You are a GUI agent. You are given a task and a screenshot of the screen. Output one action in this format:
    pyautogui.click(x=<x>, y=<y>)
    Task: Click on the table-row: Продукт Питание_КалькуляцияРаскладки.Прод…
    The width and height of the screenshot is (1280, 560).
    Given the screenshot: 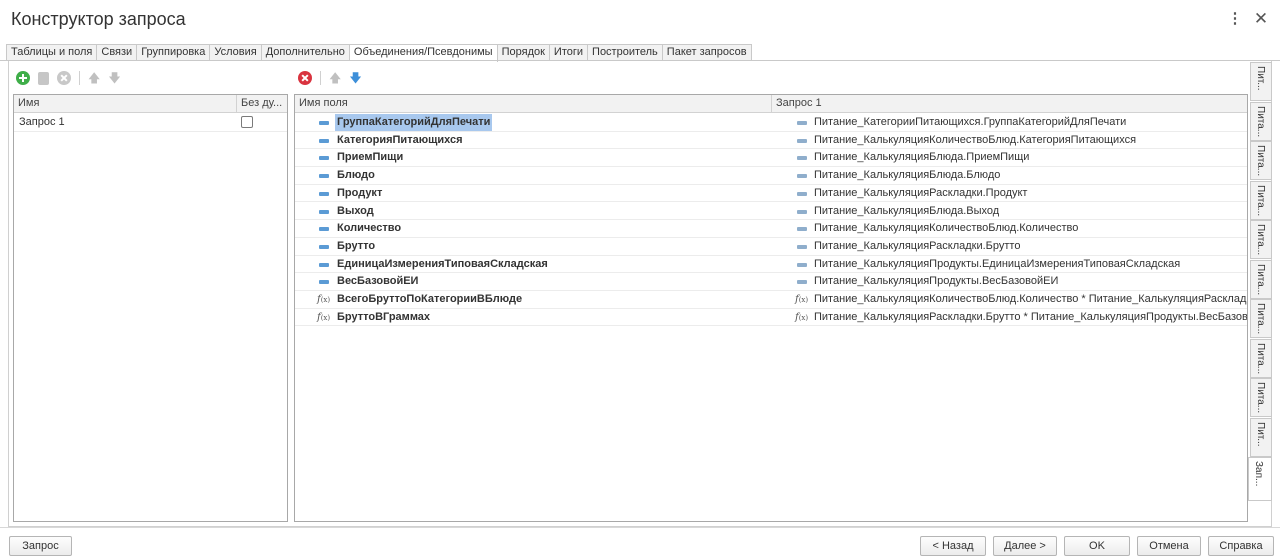 What is the action you would take?
    pyautogui.click(x=771, y=194)
    